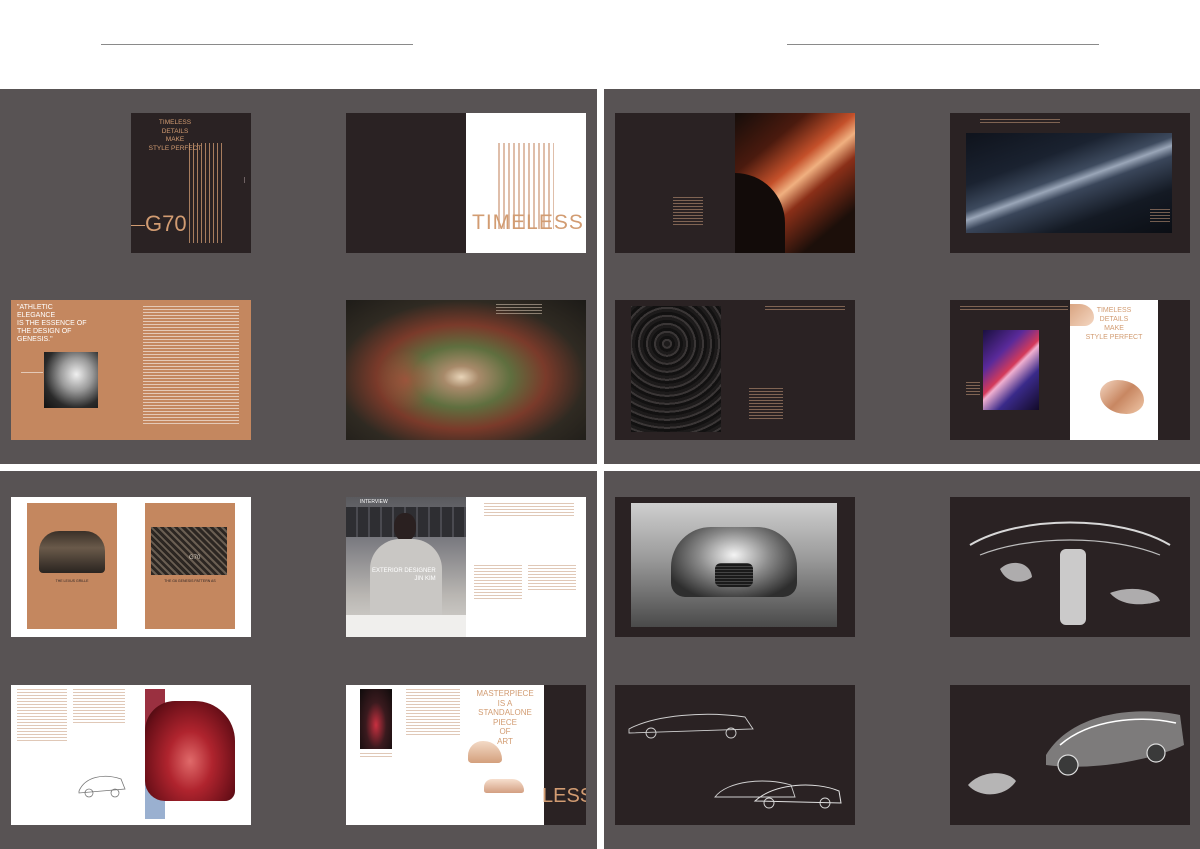 The width and height of the screenshot is (1200, 849). I want to click on page-leaves-text, so click(795, 370).